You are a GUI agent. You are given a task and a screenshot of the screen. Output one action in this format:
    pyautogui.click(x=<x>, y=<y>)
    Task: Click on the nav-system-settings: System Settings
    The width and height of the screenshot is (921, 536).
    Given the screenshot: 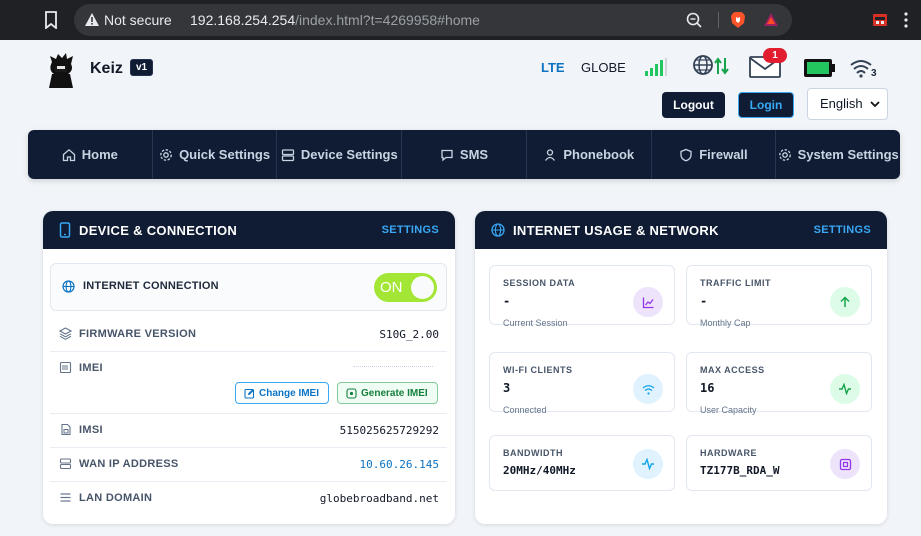 What is the action you would take?
    pyautogui.click(x=838, y=154)
    